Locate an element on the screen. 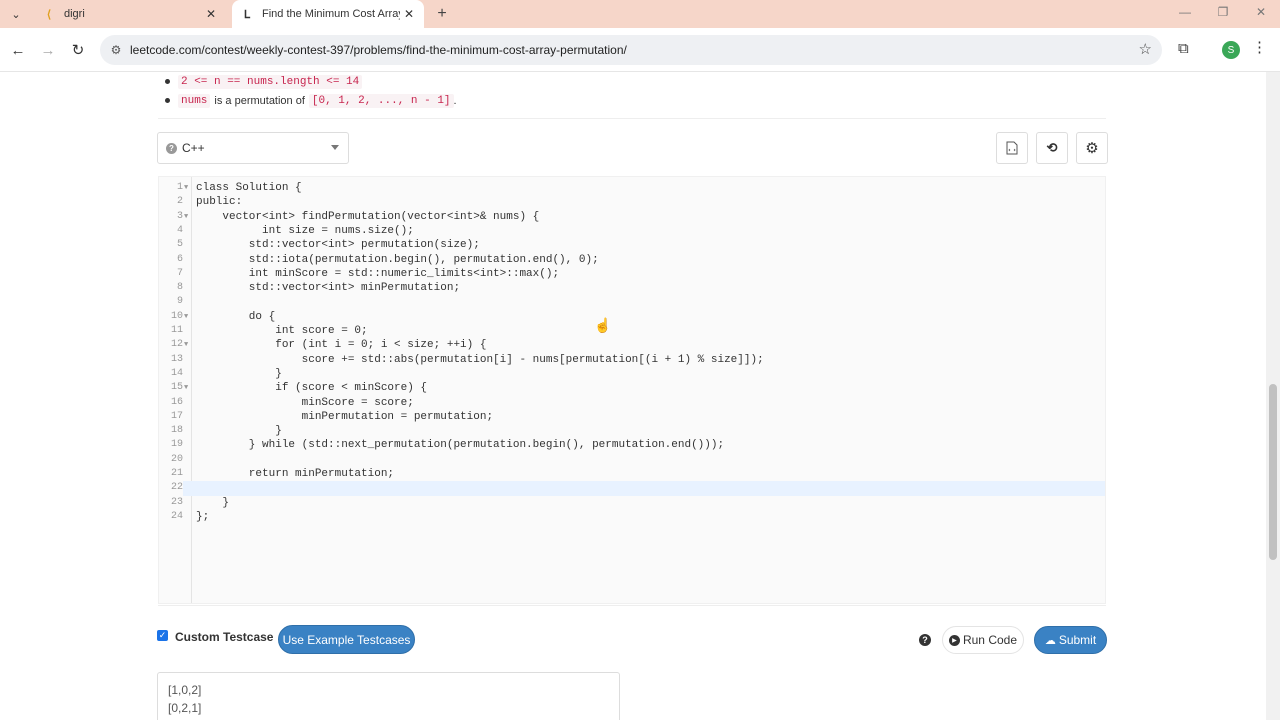 The height and width of the screenshot is (720, 1280). code-line: 2 public: is located at coordinates (632, 202).